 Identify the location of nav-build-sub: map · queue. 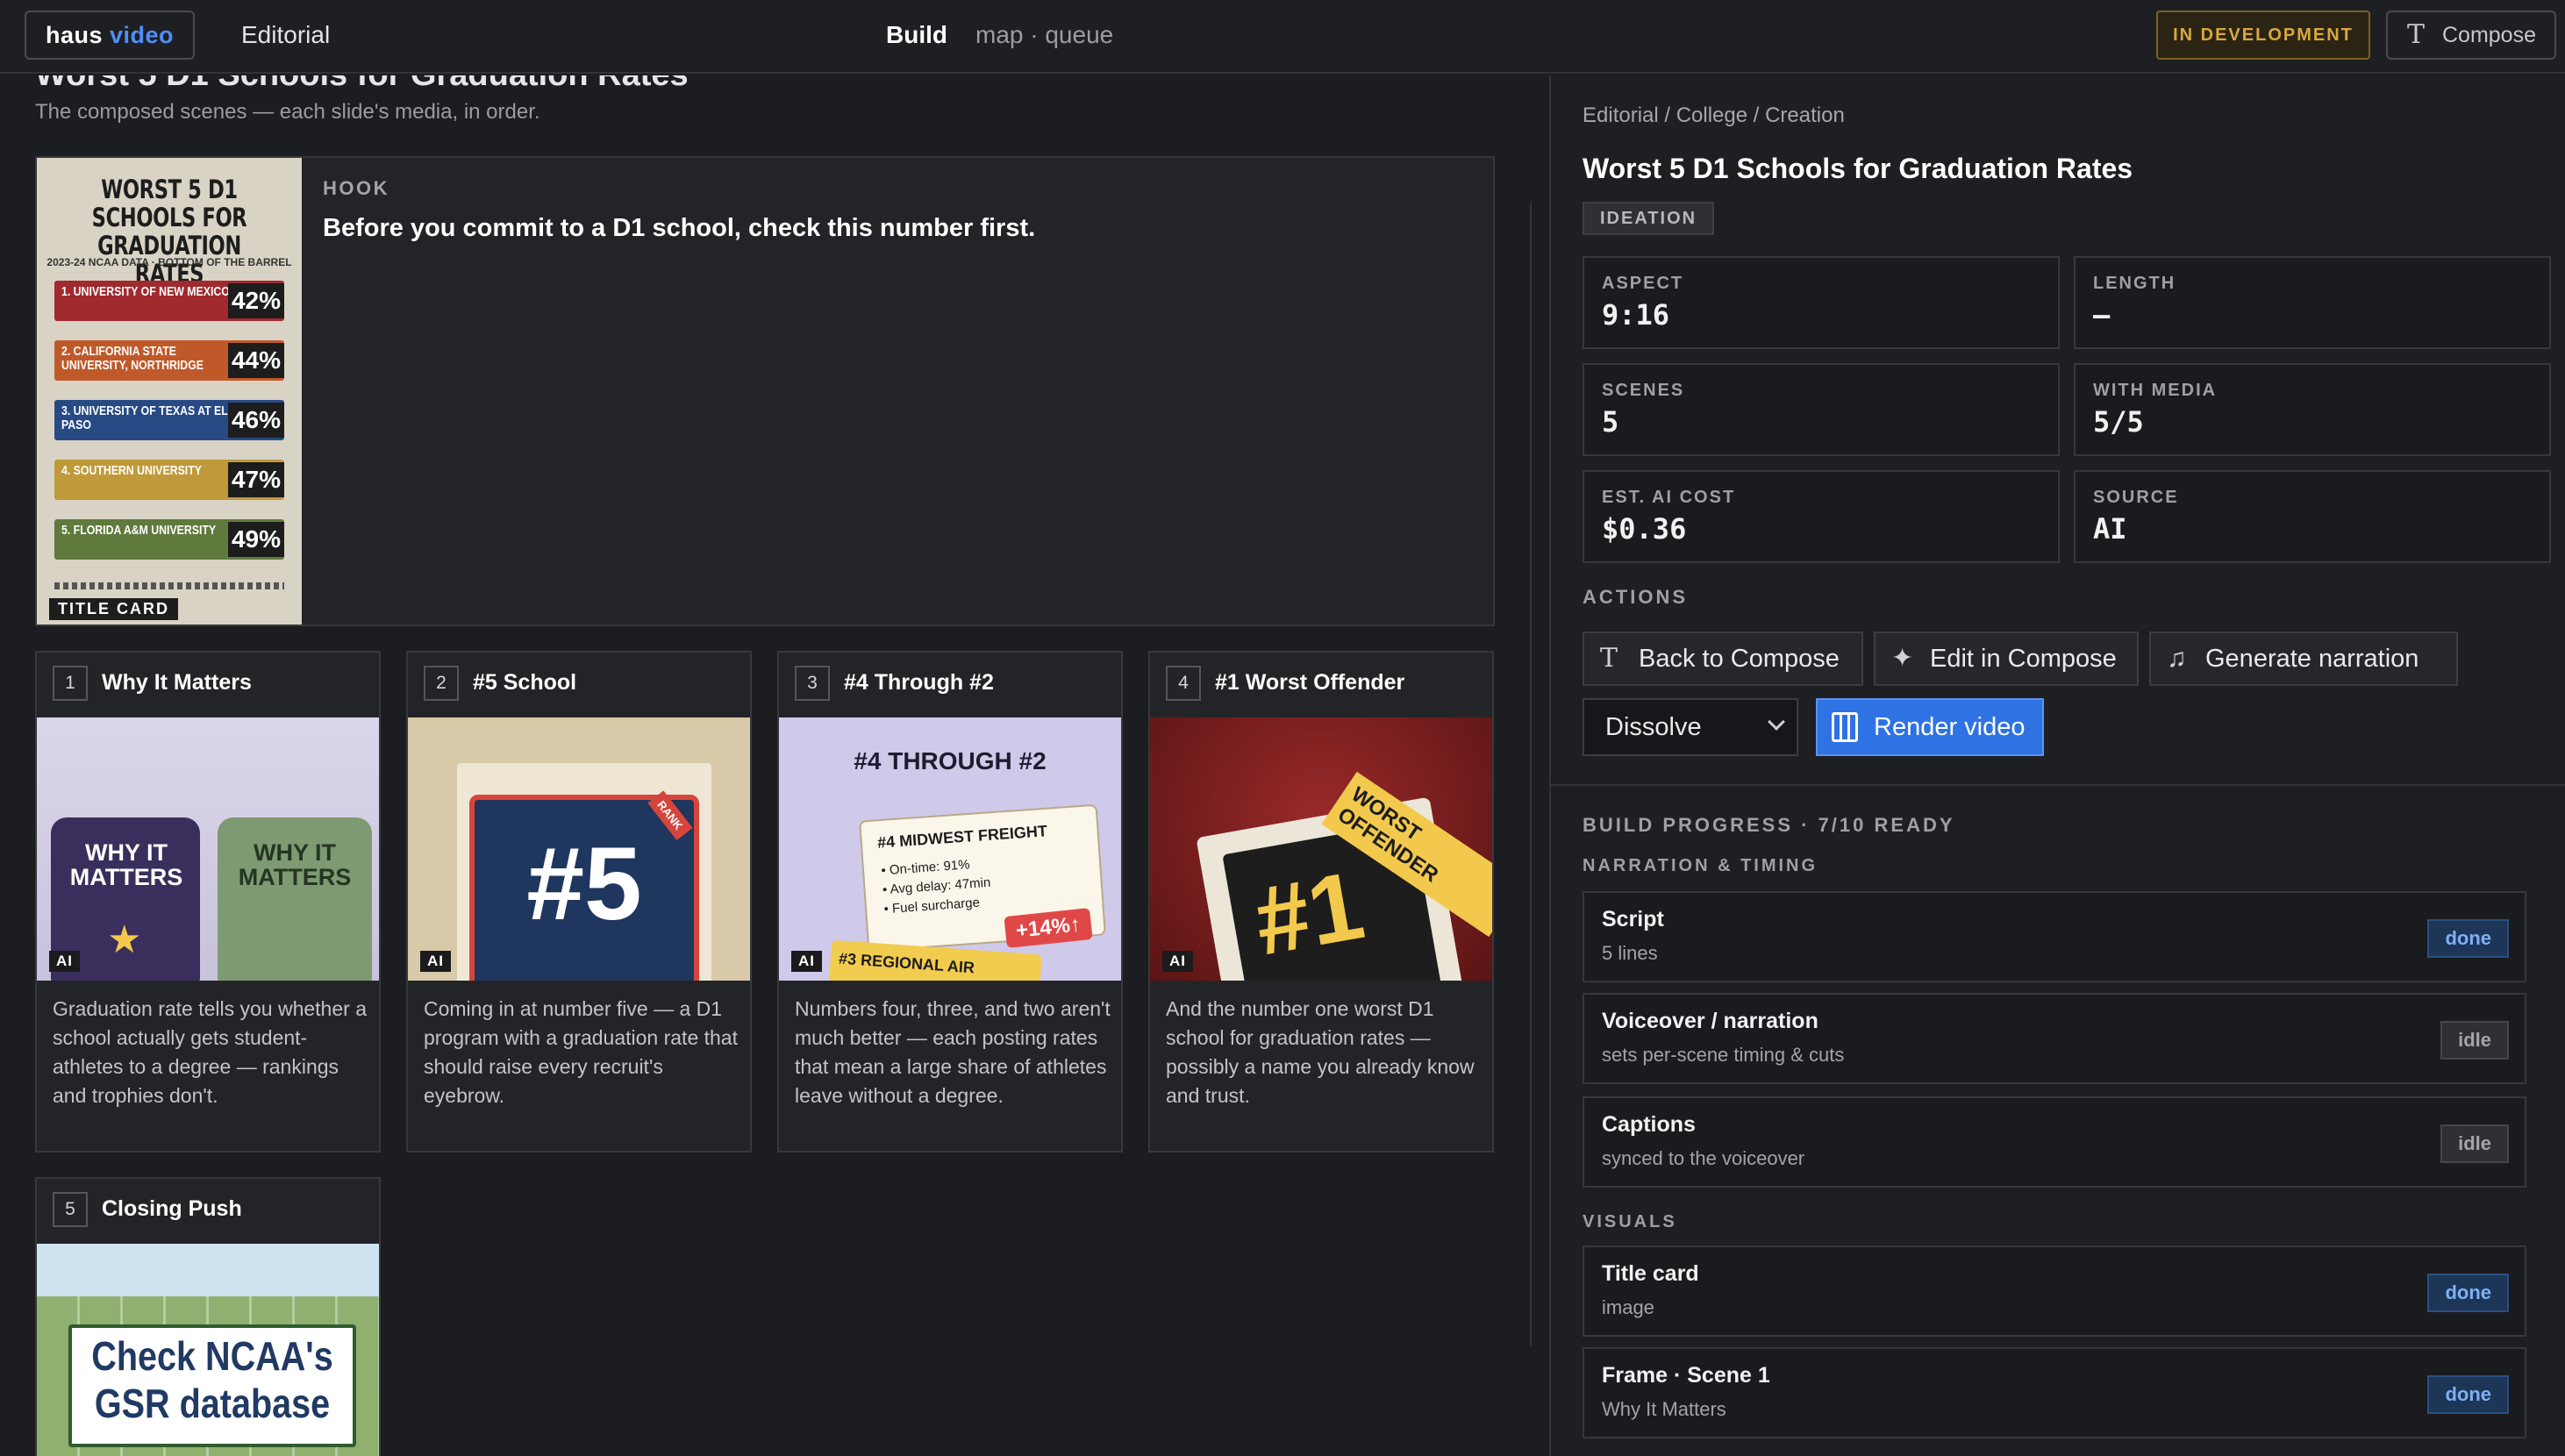
(1044, 35).